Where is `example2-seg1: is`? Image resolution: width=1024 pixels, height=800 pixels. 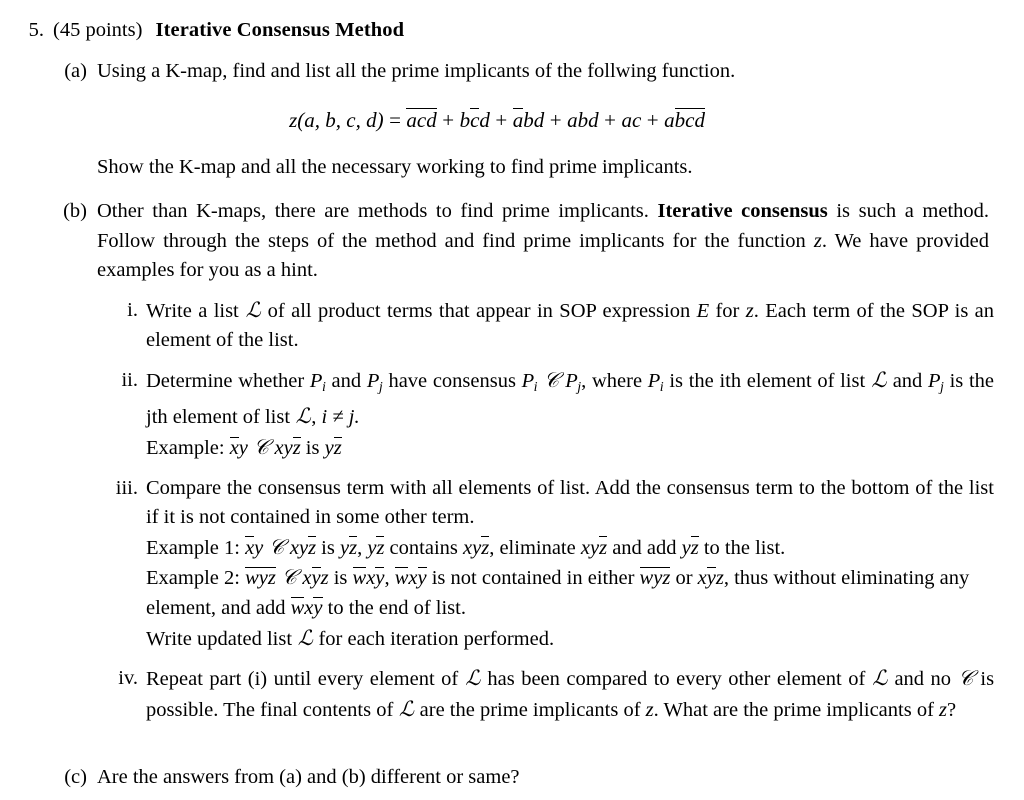
example2-seg1: is is located at coordinates (340, 578).